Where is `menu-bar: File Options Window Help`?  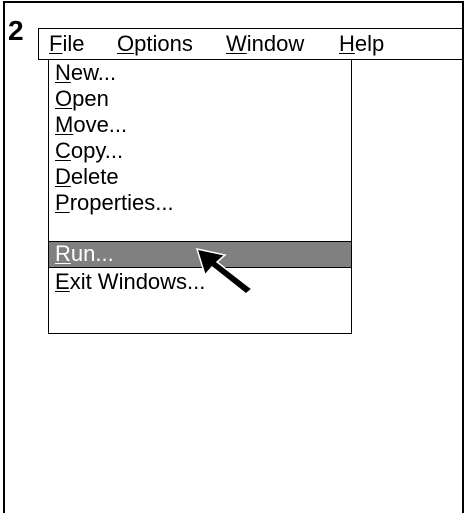
menu-bar: File Options Window Help is located at coordinates (250, 44).